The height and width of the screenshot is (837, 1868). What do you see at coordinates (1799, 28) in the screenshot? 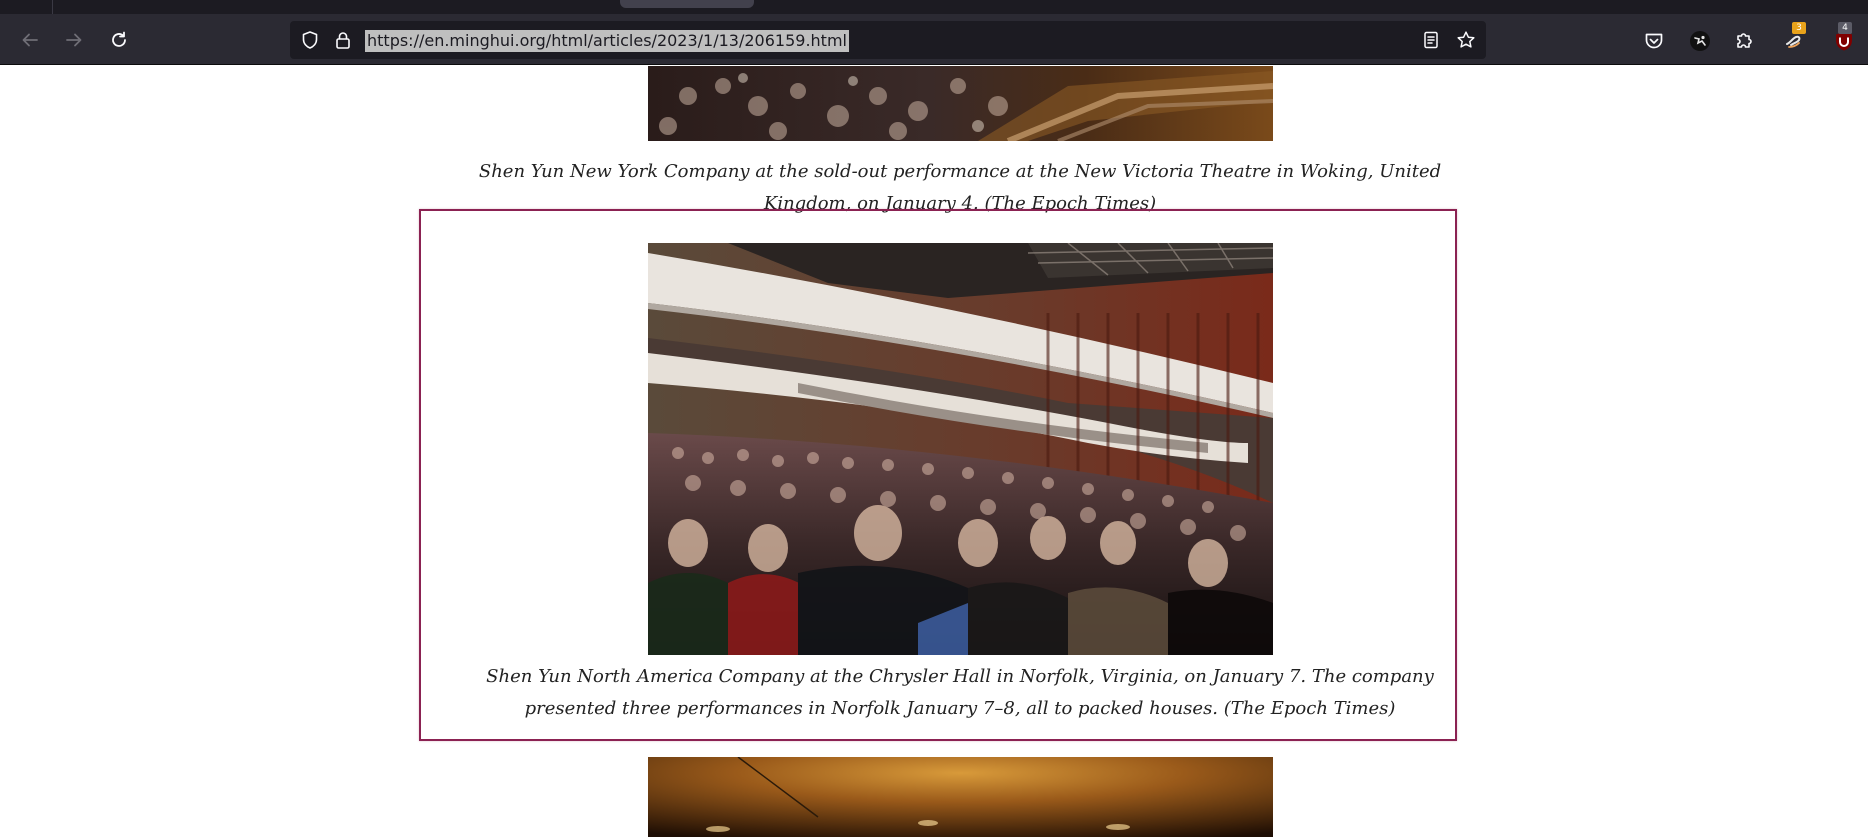
I see `extension-swirl-badge: 3` at bounding box center [1799, 28].